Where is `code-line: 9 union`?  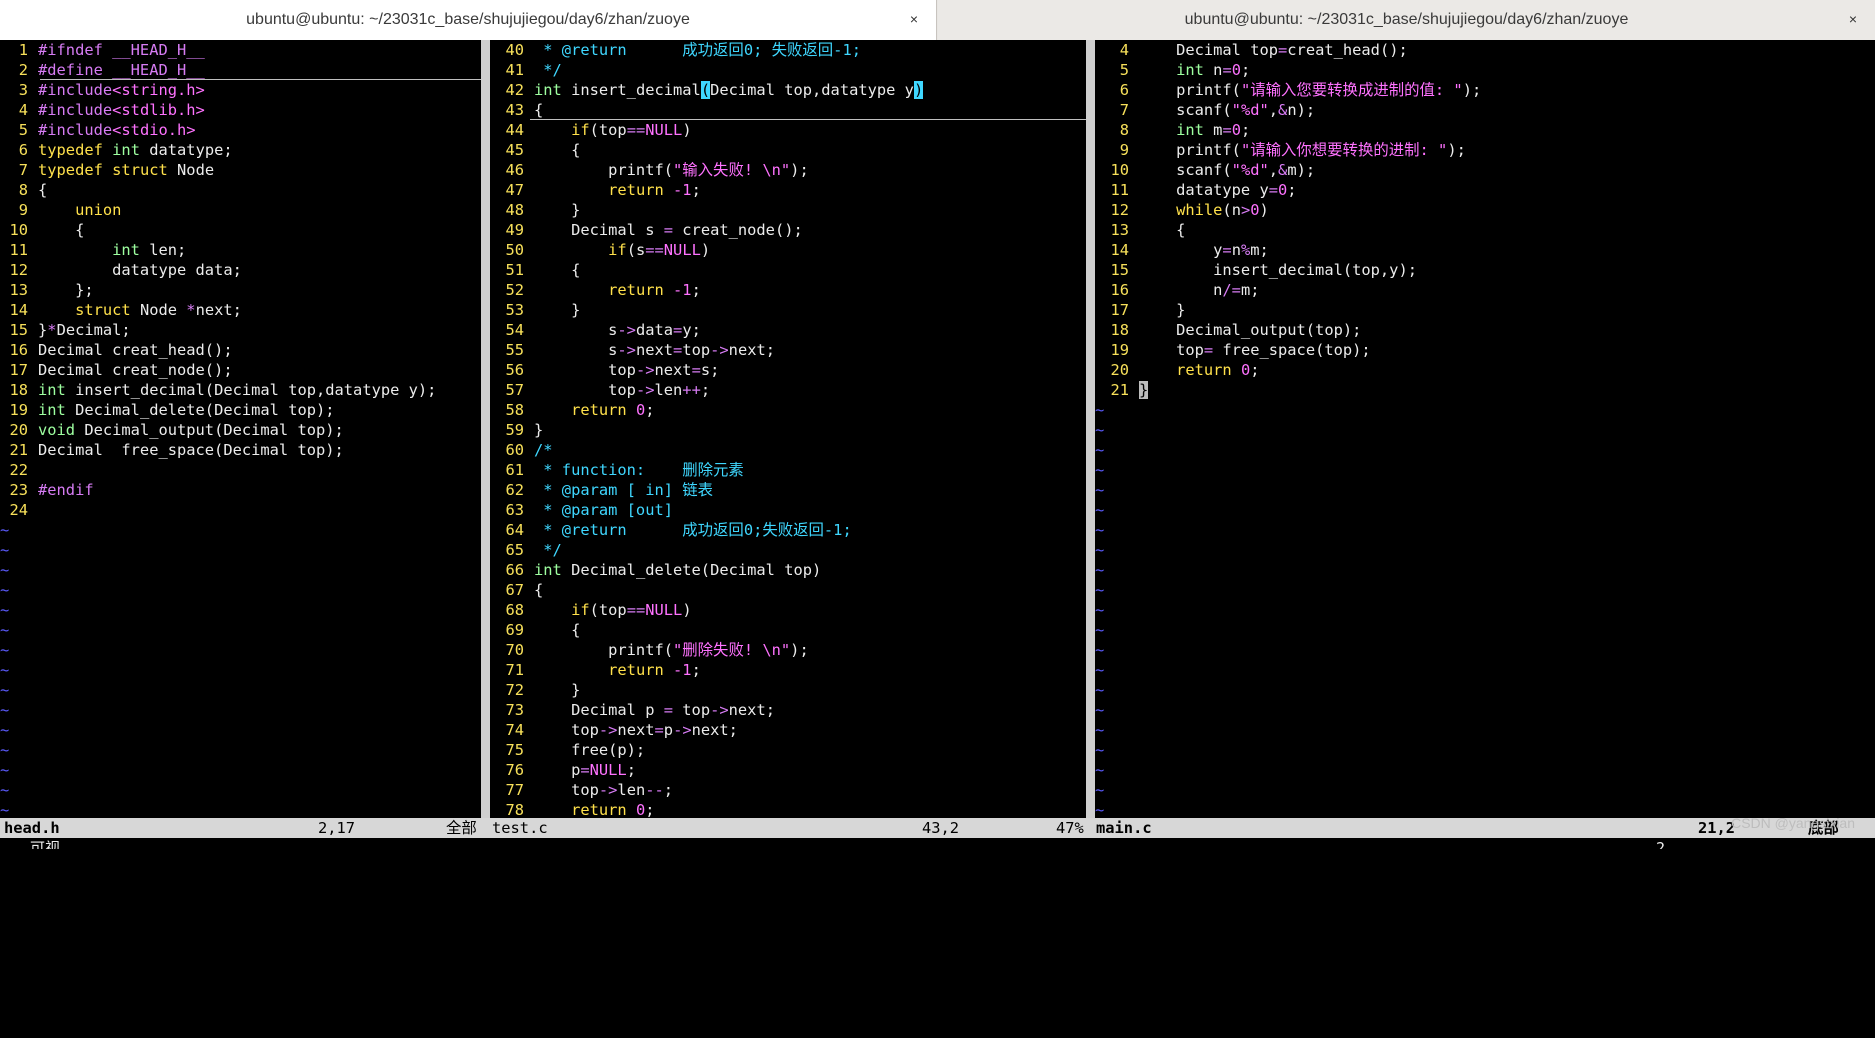
code-line: 9 union is located at coordinates (61, 210).